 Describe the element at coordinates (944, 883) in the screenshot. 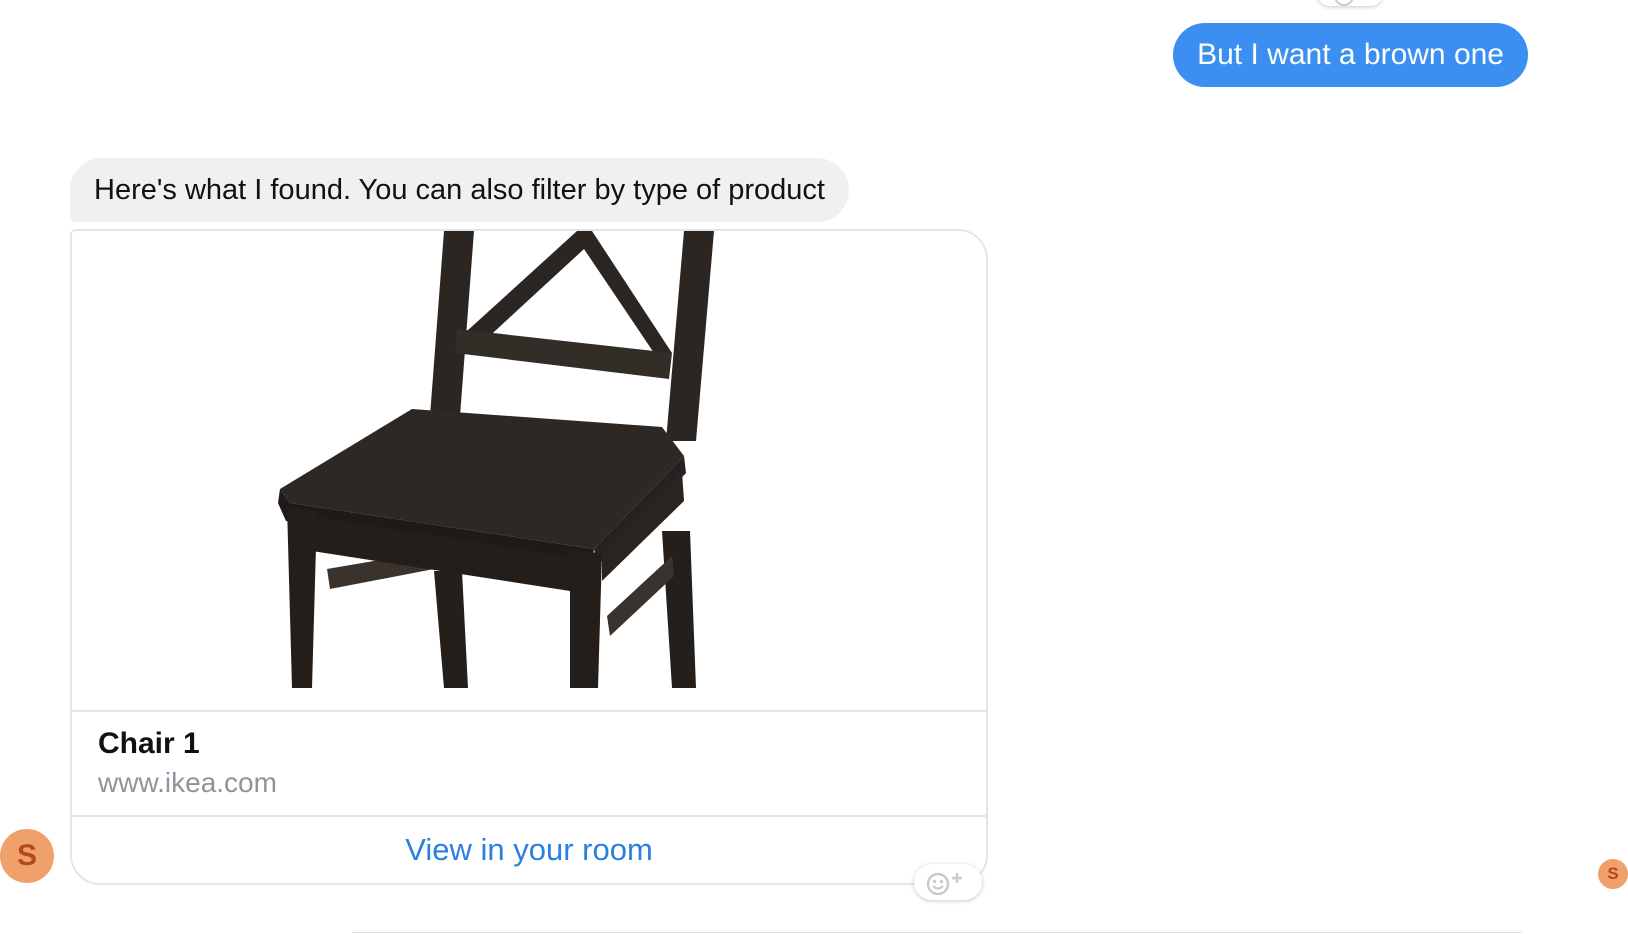

I see `add-reaction-icon` at that location.